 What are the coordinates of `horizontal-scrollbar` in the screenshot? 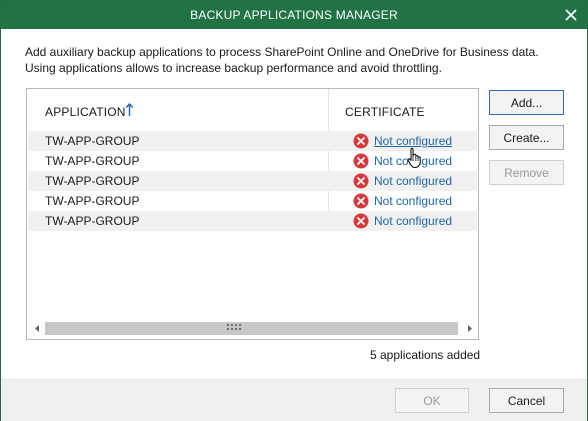 It's located at (252, 328).